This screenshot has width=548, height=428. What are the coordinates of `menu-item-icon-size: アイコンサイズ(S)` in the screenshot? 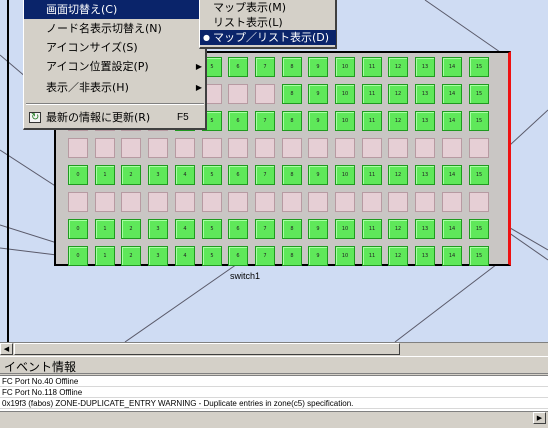 It's located at (115, 47).